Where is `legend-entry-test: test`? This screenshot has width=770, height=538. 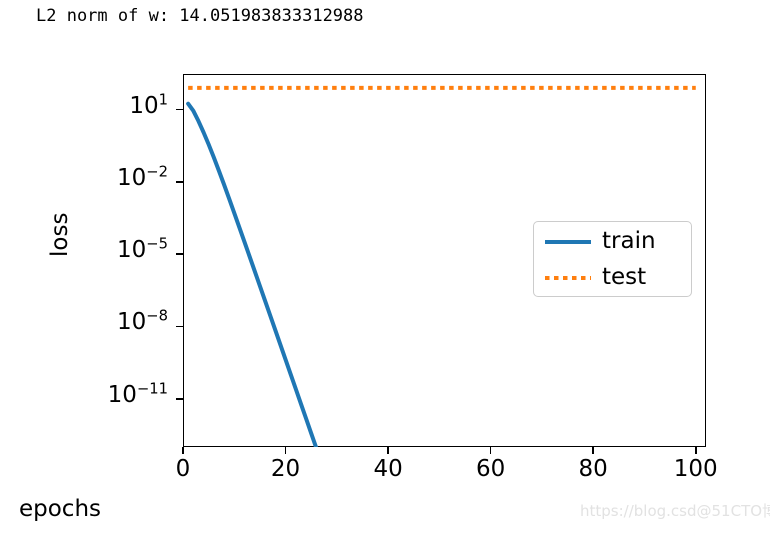 legend-entry-test: test is located at coordinates (612, 277).